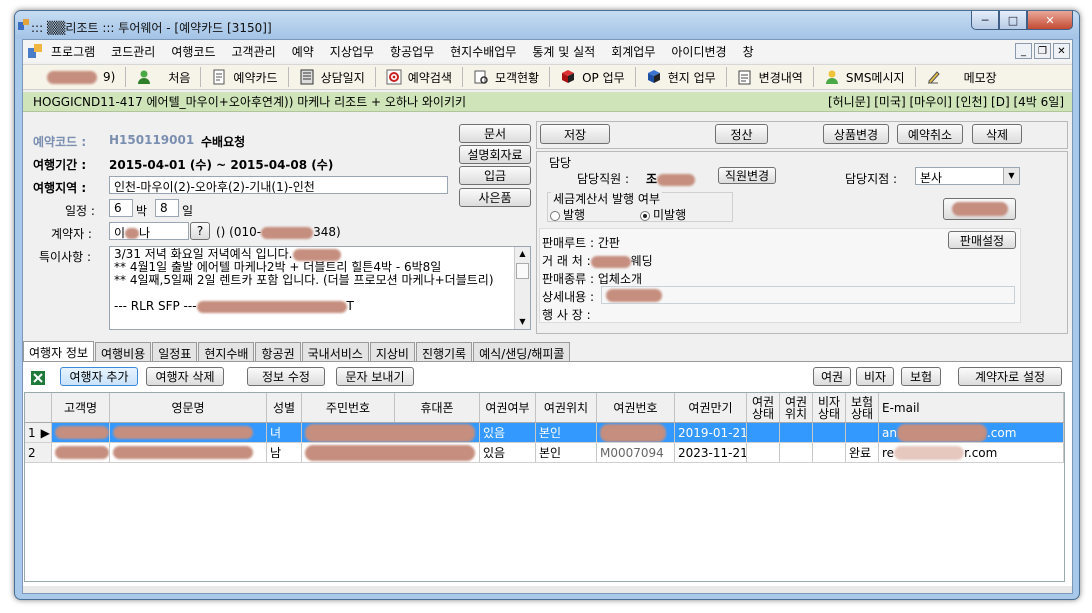 Image resolution: width=1092 pixels, height=613 pixels. I want to click on gift-button: 사은품, so click(495, 197).